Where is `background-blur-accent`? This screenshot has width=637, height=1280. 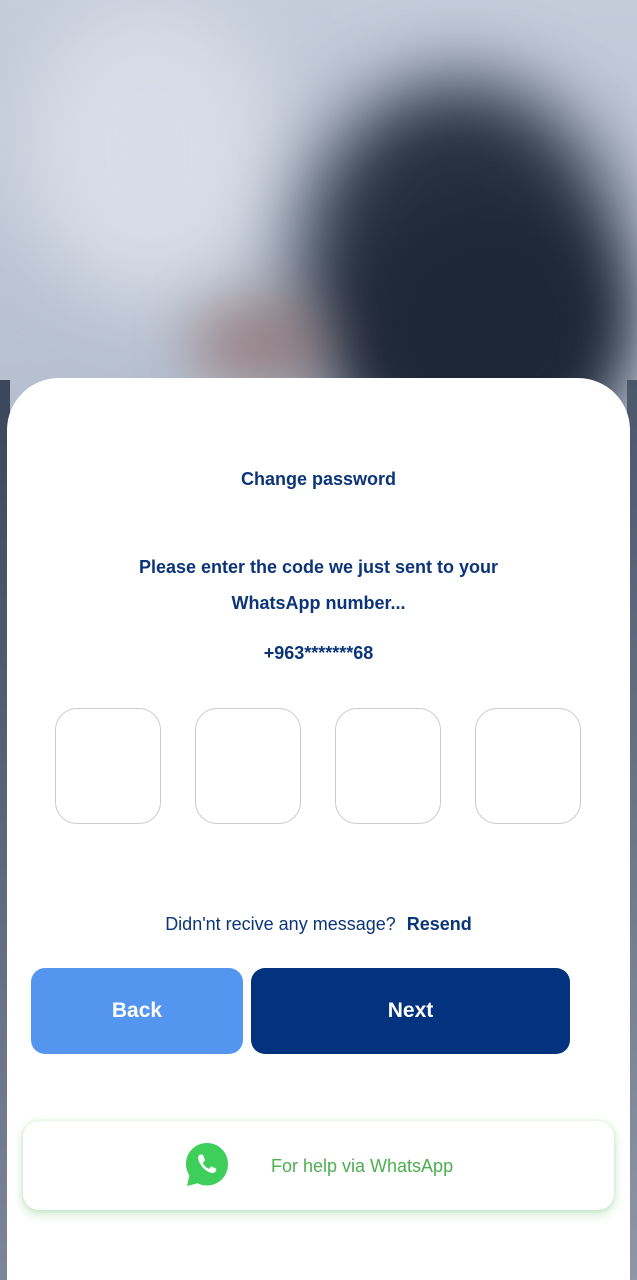 background-blur-accent is located at coordinates (260, 345).